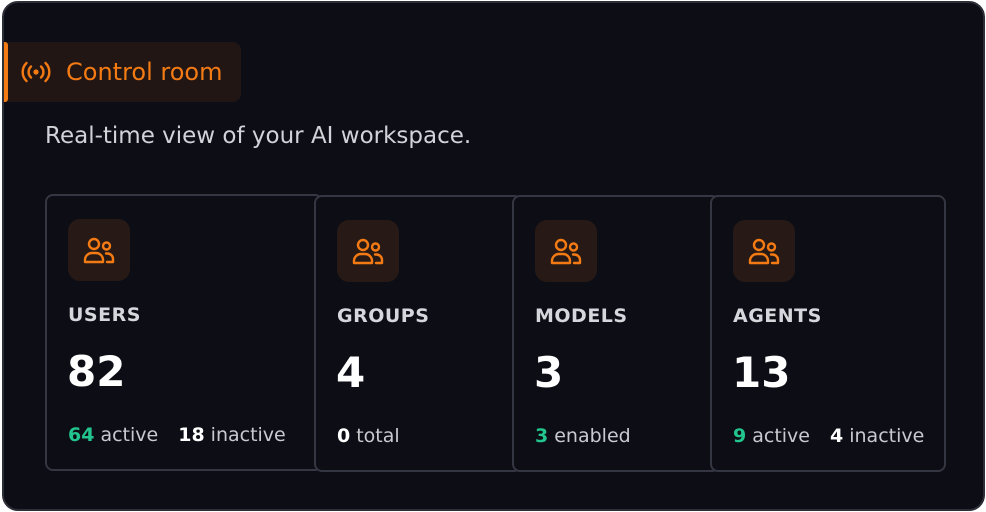 Image resolution: width=986 pixels, height=512 pixels. I want to click on card-label: USERS, so click(104, 315).